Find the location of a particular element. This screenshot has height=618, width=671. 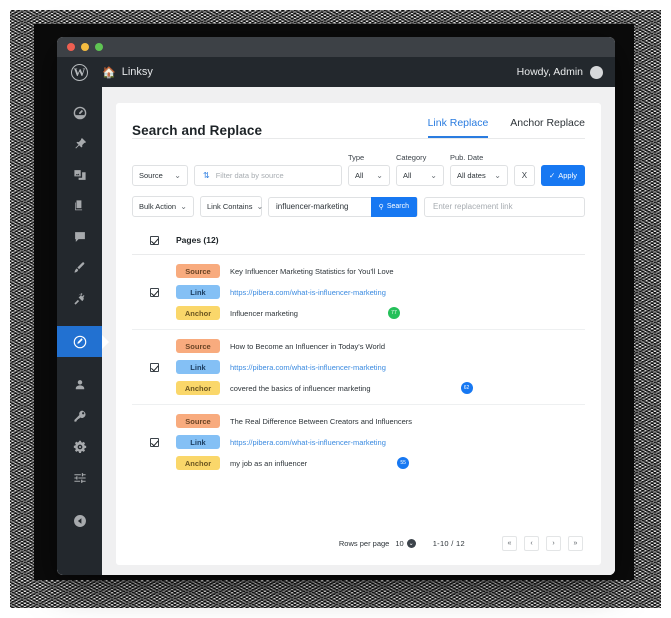

sidebar-item-sliders is located at coordinates (79, 477).